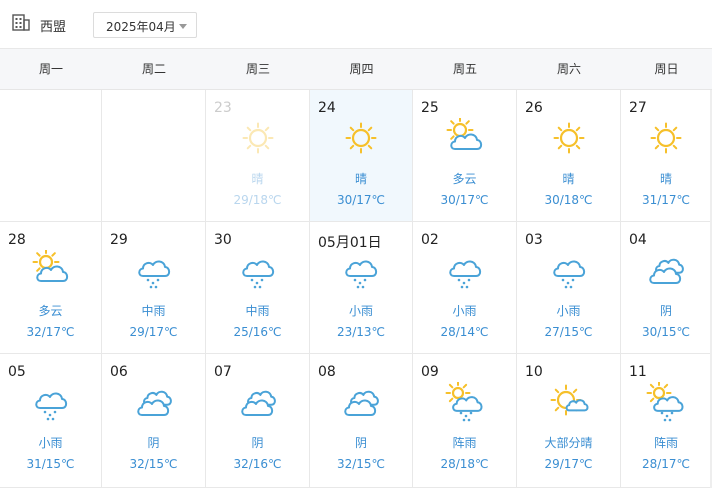  What do you see at coordinates (51, 288) in the screenshot?
I see `day-cell: 28 多云 32/17℃` at bounding box center [51, 288].